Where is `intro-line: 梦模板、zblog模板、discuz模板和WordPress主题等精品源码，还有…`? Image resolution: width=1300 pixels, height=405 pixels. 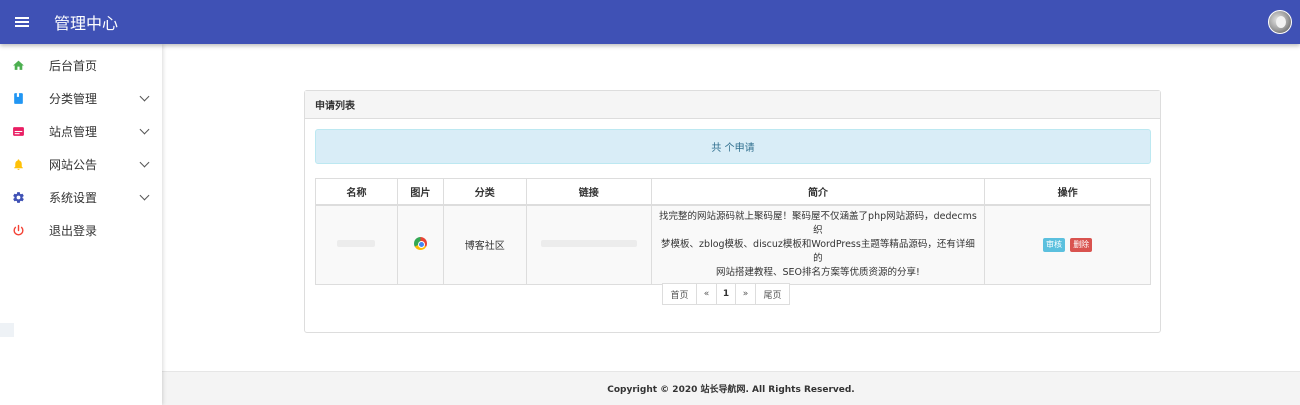 intro-line: 梦模板、zblog模板、discuz模板和WordPress主题等精品源码，还有… is located at coordinates (818, 251).